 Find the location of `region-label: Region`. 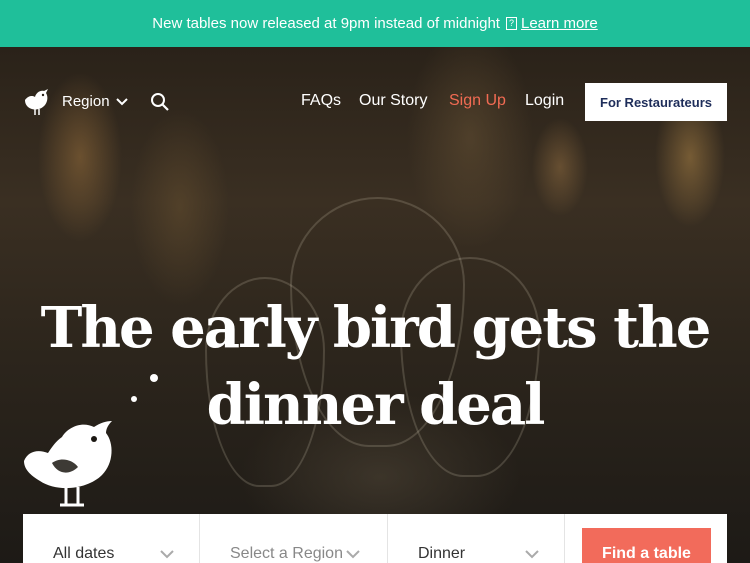

region-label: Region is located at coordinates (86, 101).